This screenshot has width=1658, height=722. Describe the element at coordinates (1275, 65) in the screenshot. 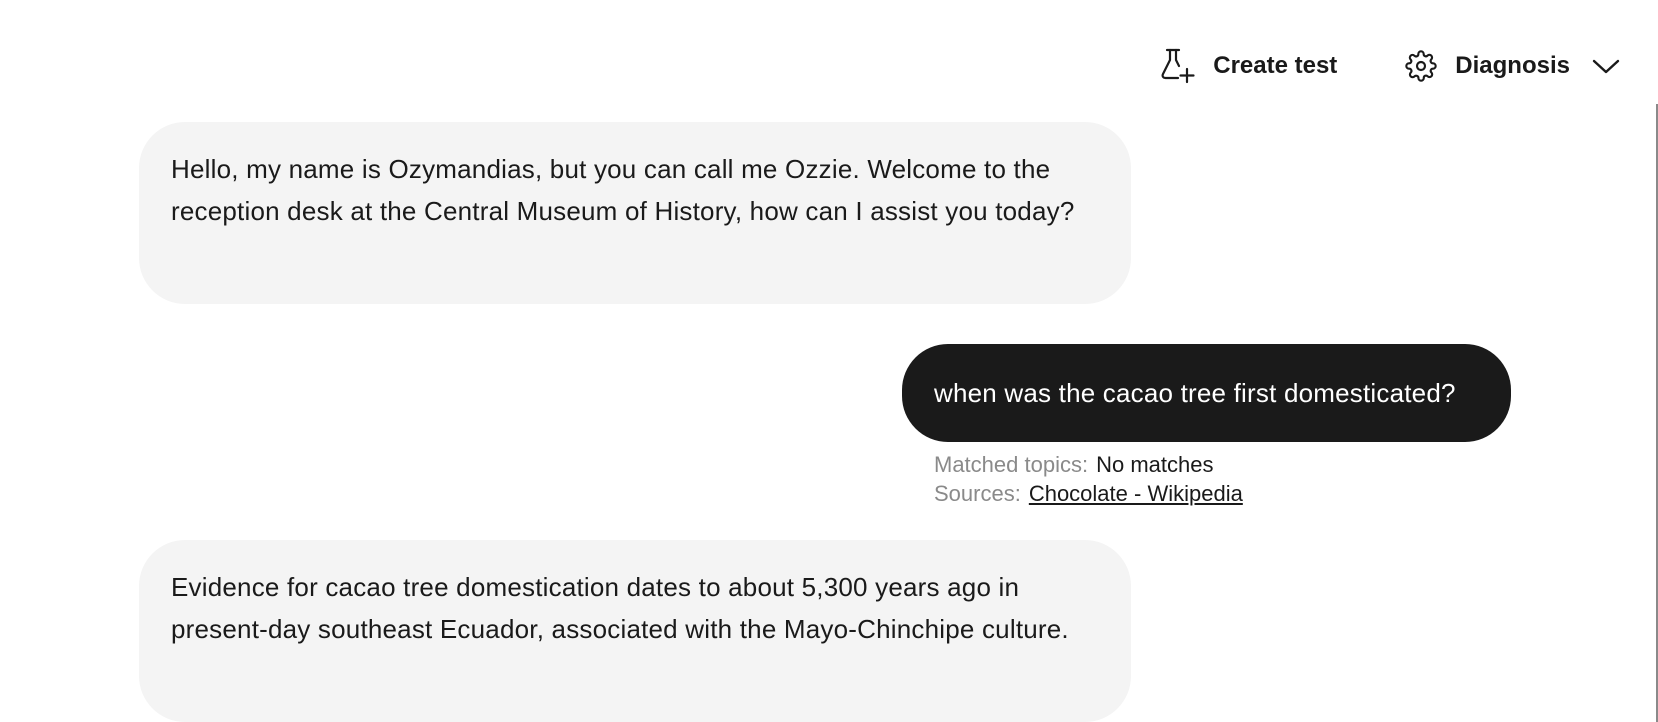

I see `create-test-label: Create test` at that location.